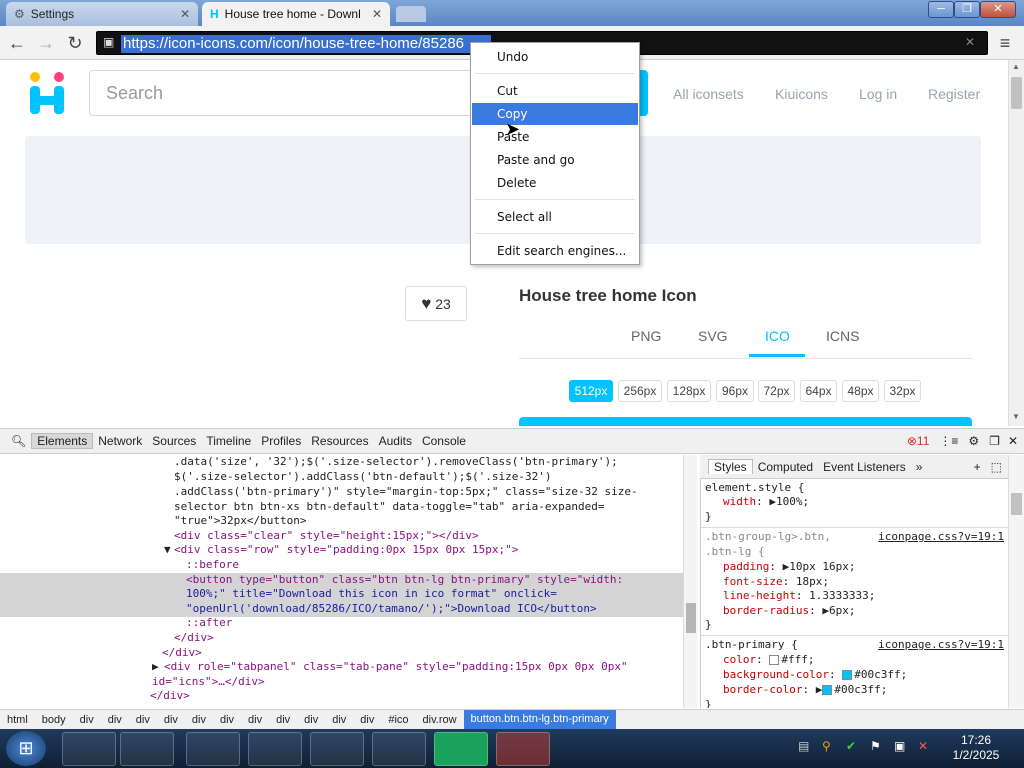  Describe the element at coordinates (776, 674) in the screenshot. I see `style-prop: background-color` at that location.